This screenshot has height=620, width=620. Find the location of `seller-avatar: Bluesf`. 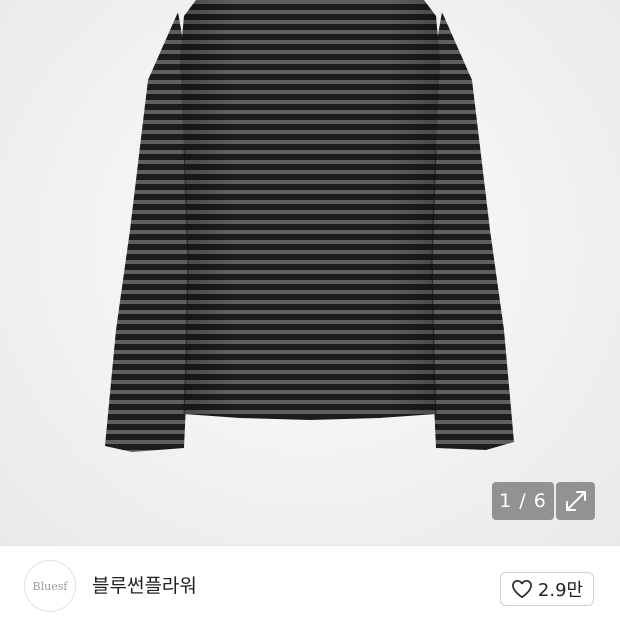

seller-avatar: Bluesf is located at coordinates (50, 586).